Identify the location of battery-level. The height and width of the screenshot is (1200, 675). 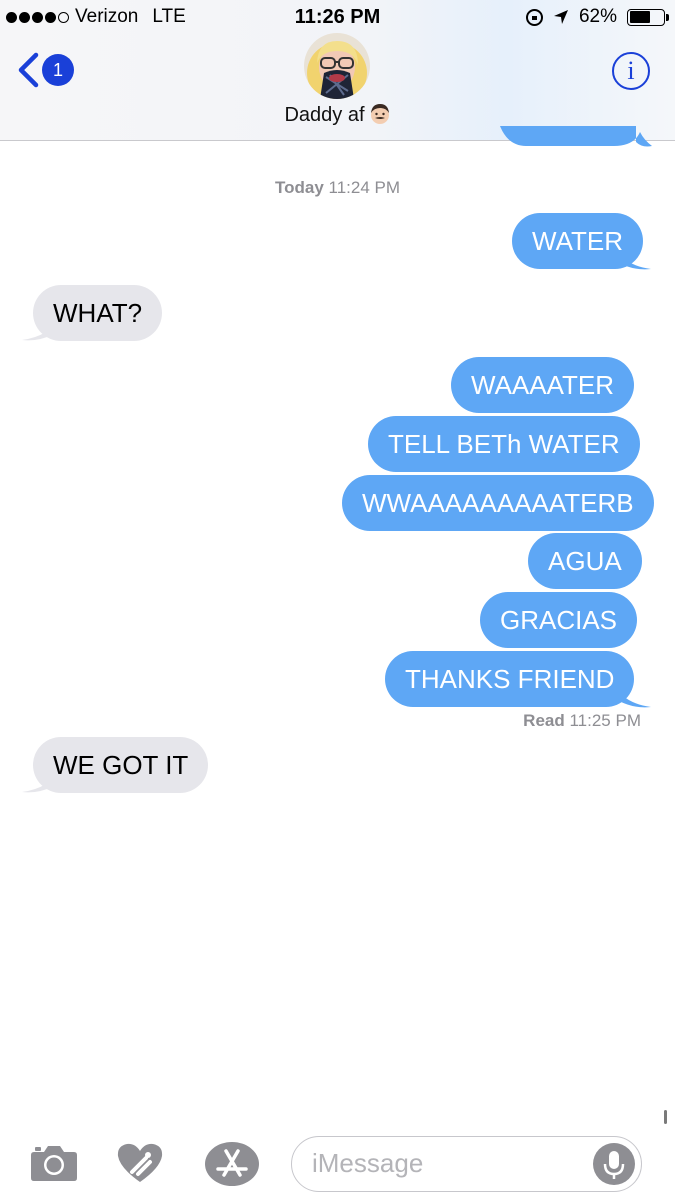
(639, 17).